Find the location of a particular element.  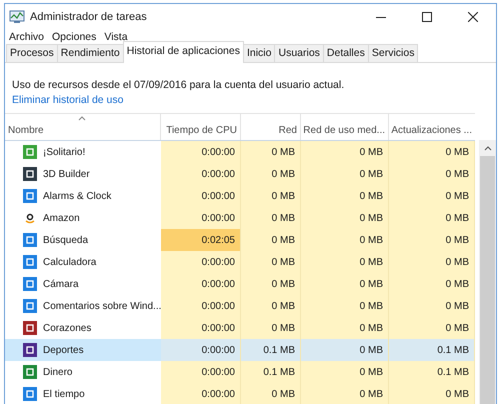

maximize-icon is located at coordinates (427, 17).